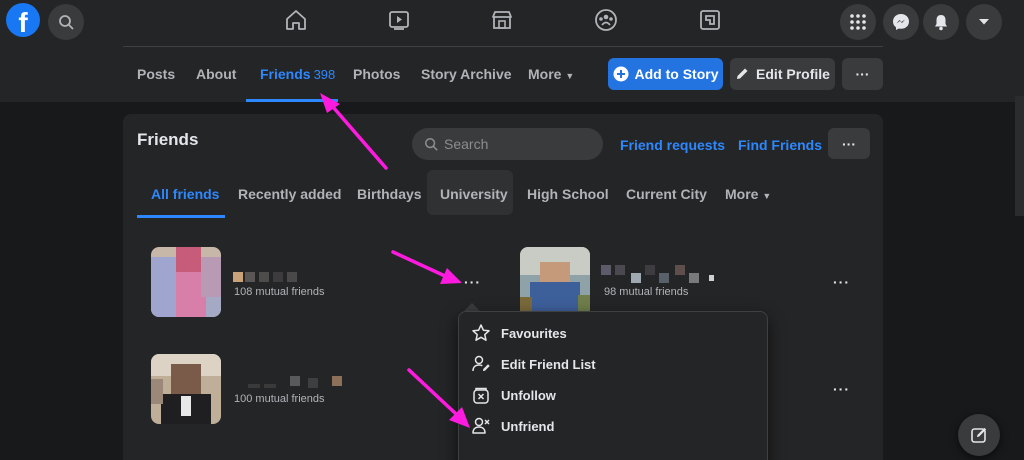  Describe the element at coordinates (474, 194) in the screenshot. I see `tab-university: University` at that location.